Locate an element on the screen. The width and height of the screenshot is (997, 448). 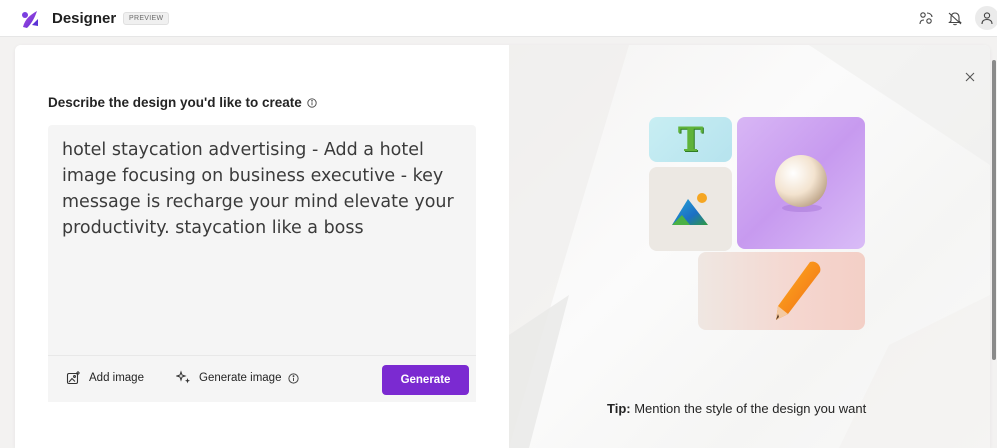
add-image-button: Add image is located at coordinates (105, 378).